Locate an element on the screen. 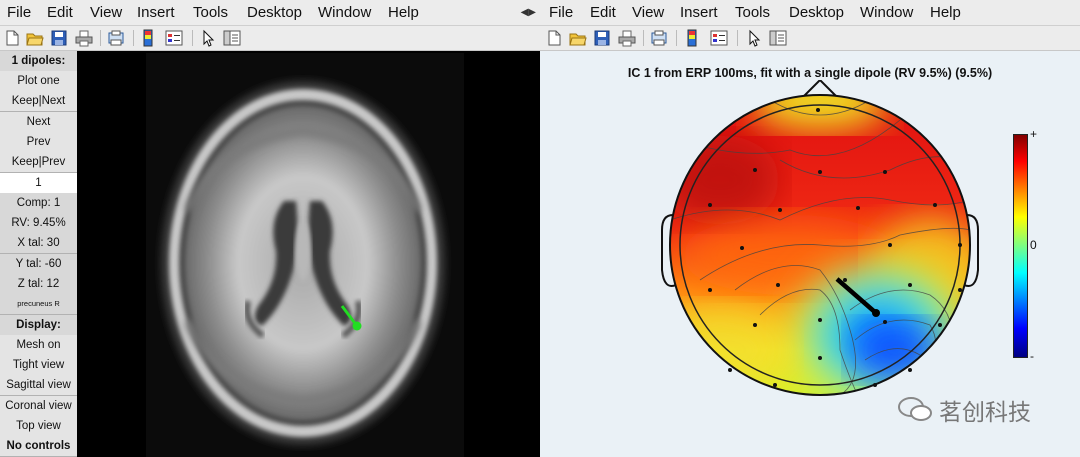 Image resolution: width=1080 pixels, height=457 pixels. dipole-location-marker is located at coordinates (357, 326).